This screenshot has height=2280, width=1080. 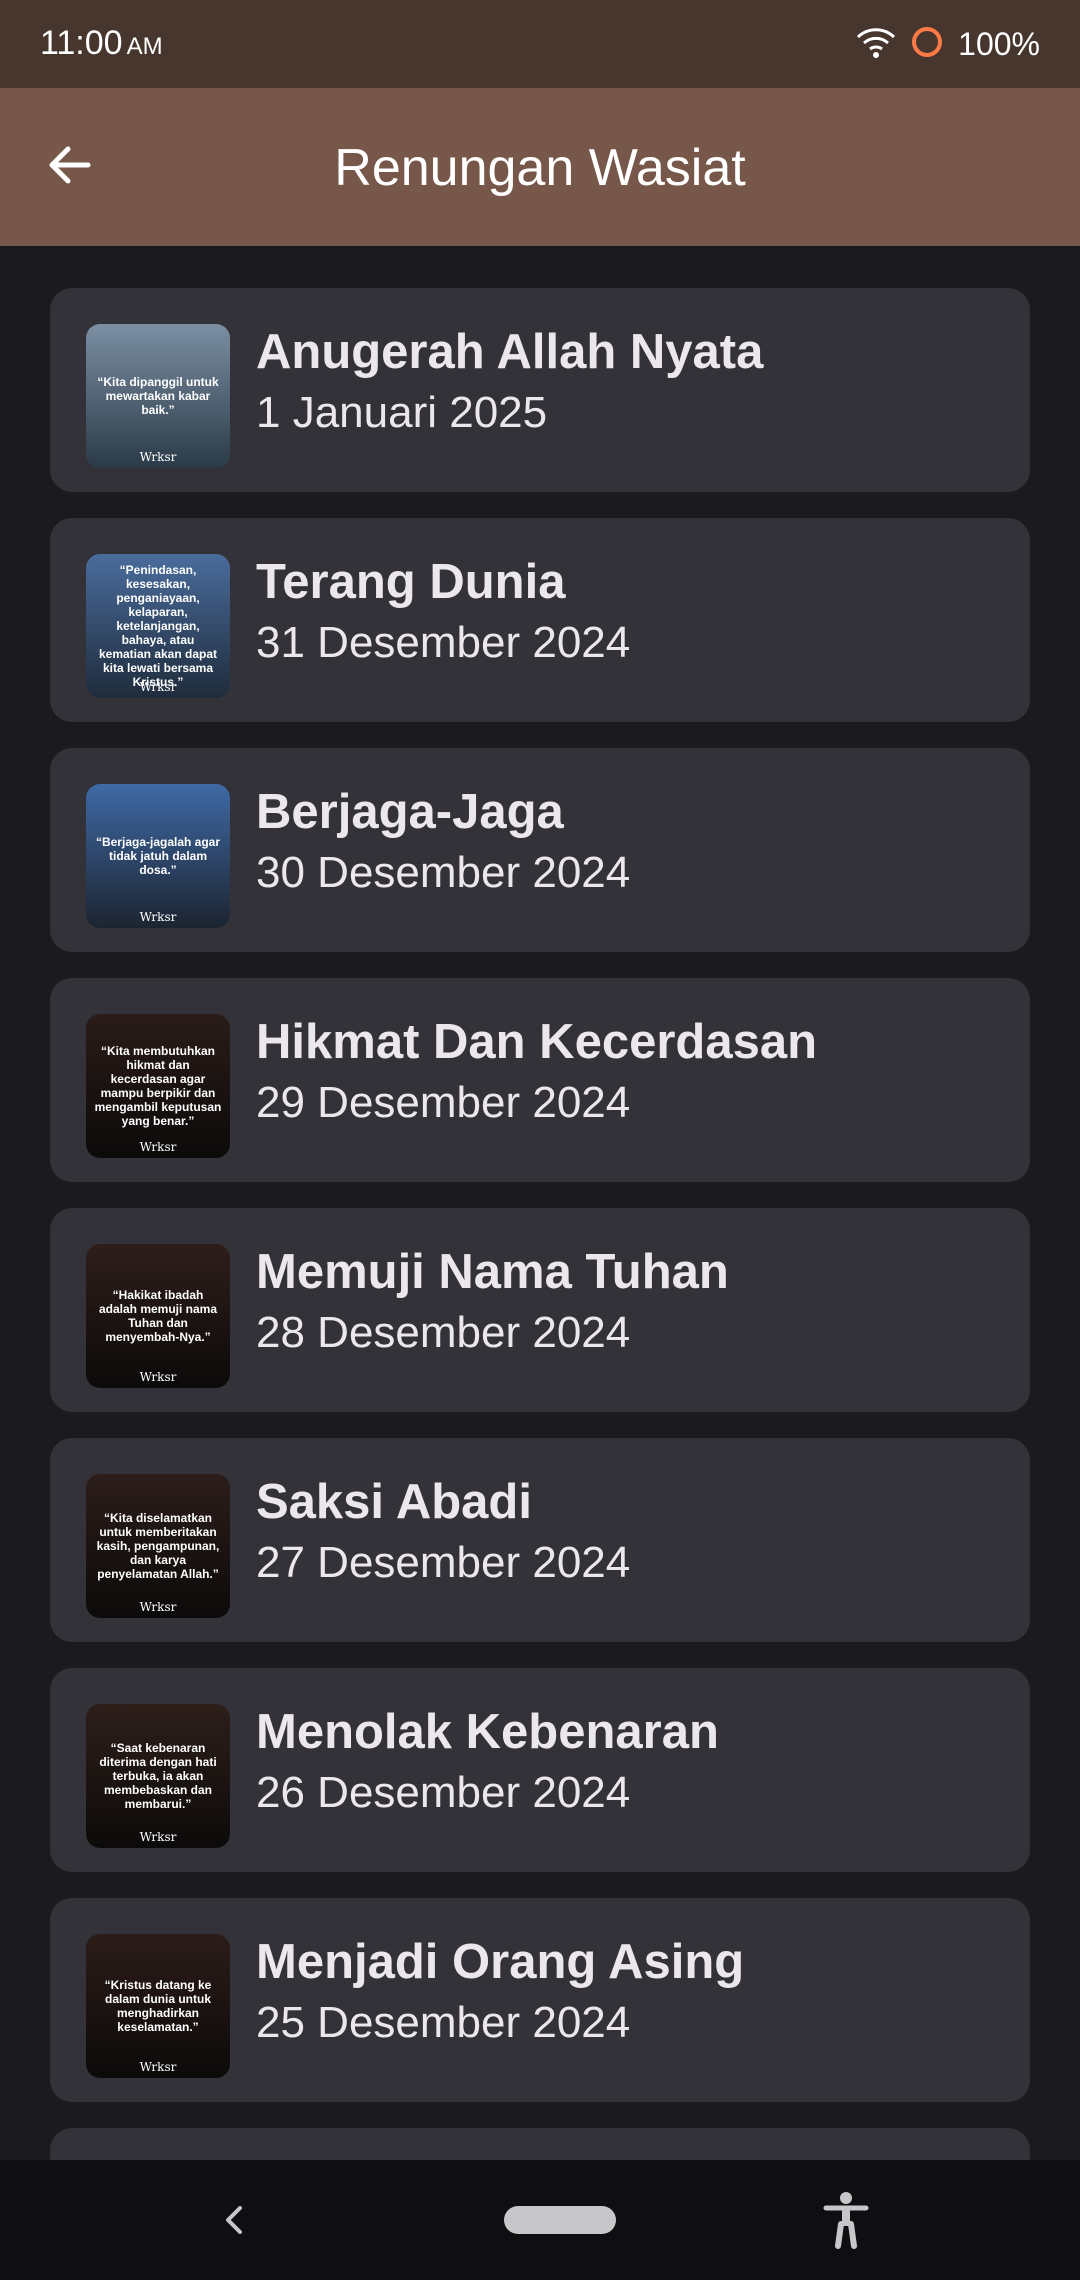 What do you see at coordinates (540, 44) in the screenshot?
I see `status-bar: 11:00 AM 100%` at bounding box center [540, 44].